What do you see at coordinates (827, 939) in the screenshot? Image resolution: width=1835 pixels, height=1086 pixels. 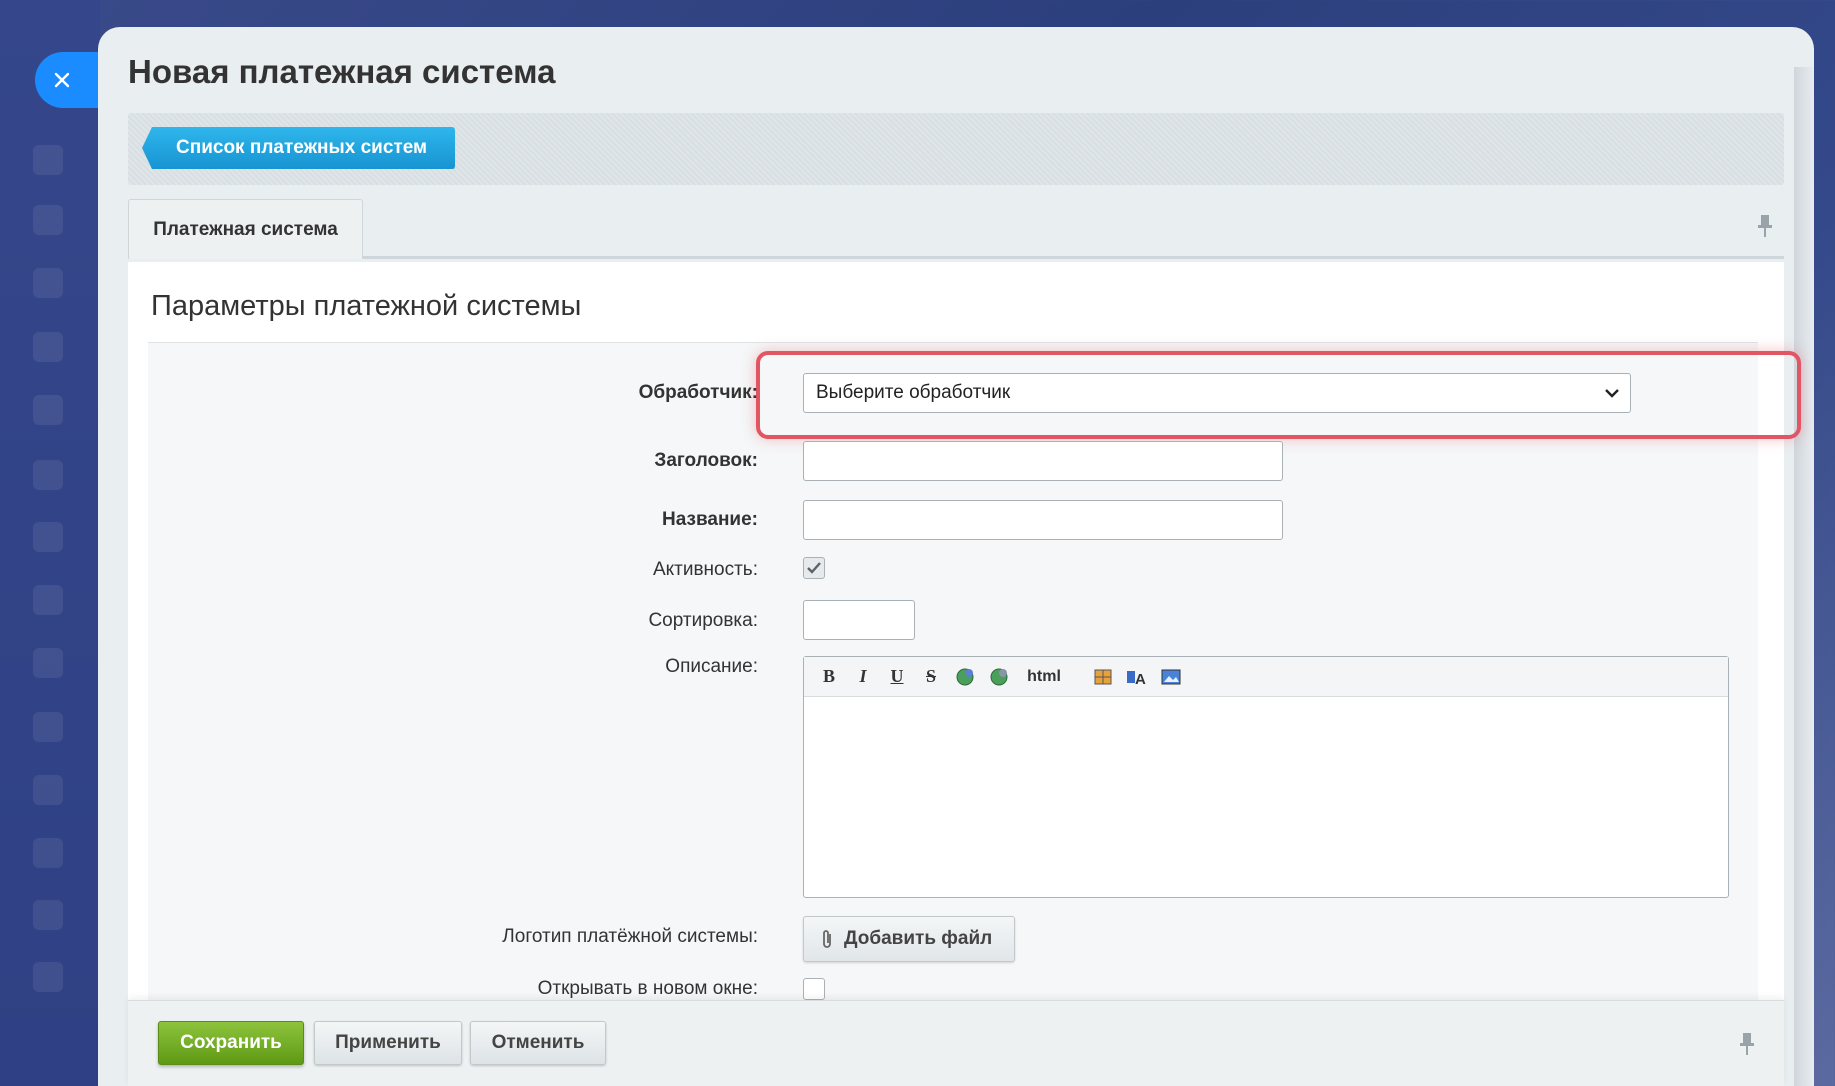 I see `paperclip-icon` at bounding box center [827, 939].